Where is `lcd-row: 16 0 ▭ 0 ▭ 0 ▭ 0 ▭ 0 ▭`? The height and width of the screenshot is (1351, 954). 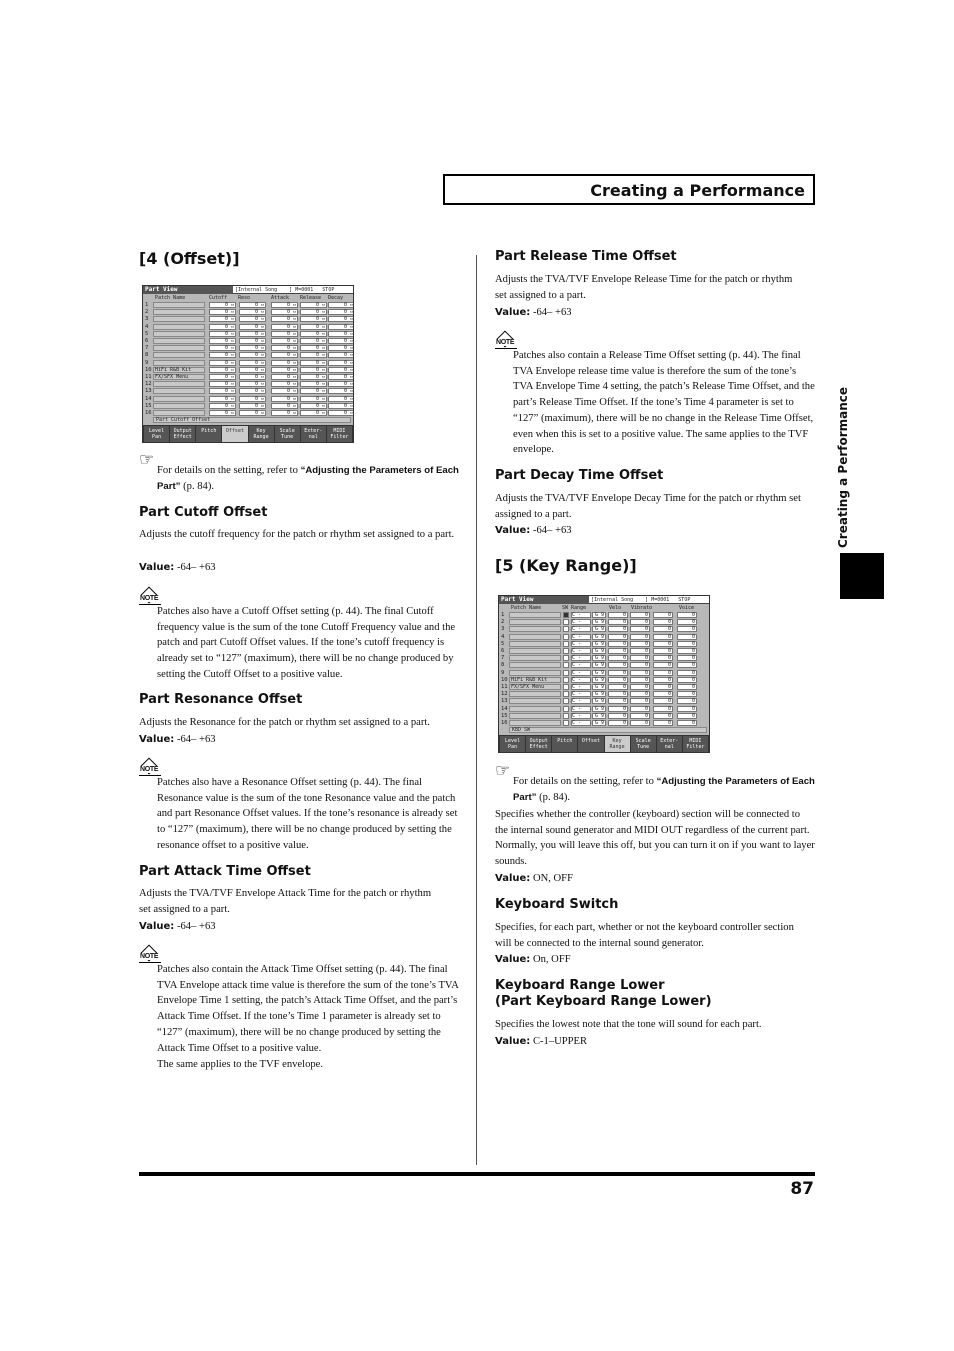 lcd-row: 16 0 ▭ 0 ▭ 0 ▭ 0 ▭ 0 ▭ is located at coordinates (248, 413).